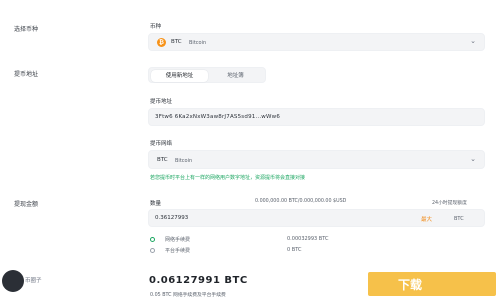 The image size is (500, 300). I want to click on amount-unit: BTC, so click(459, 218).